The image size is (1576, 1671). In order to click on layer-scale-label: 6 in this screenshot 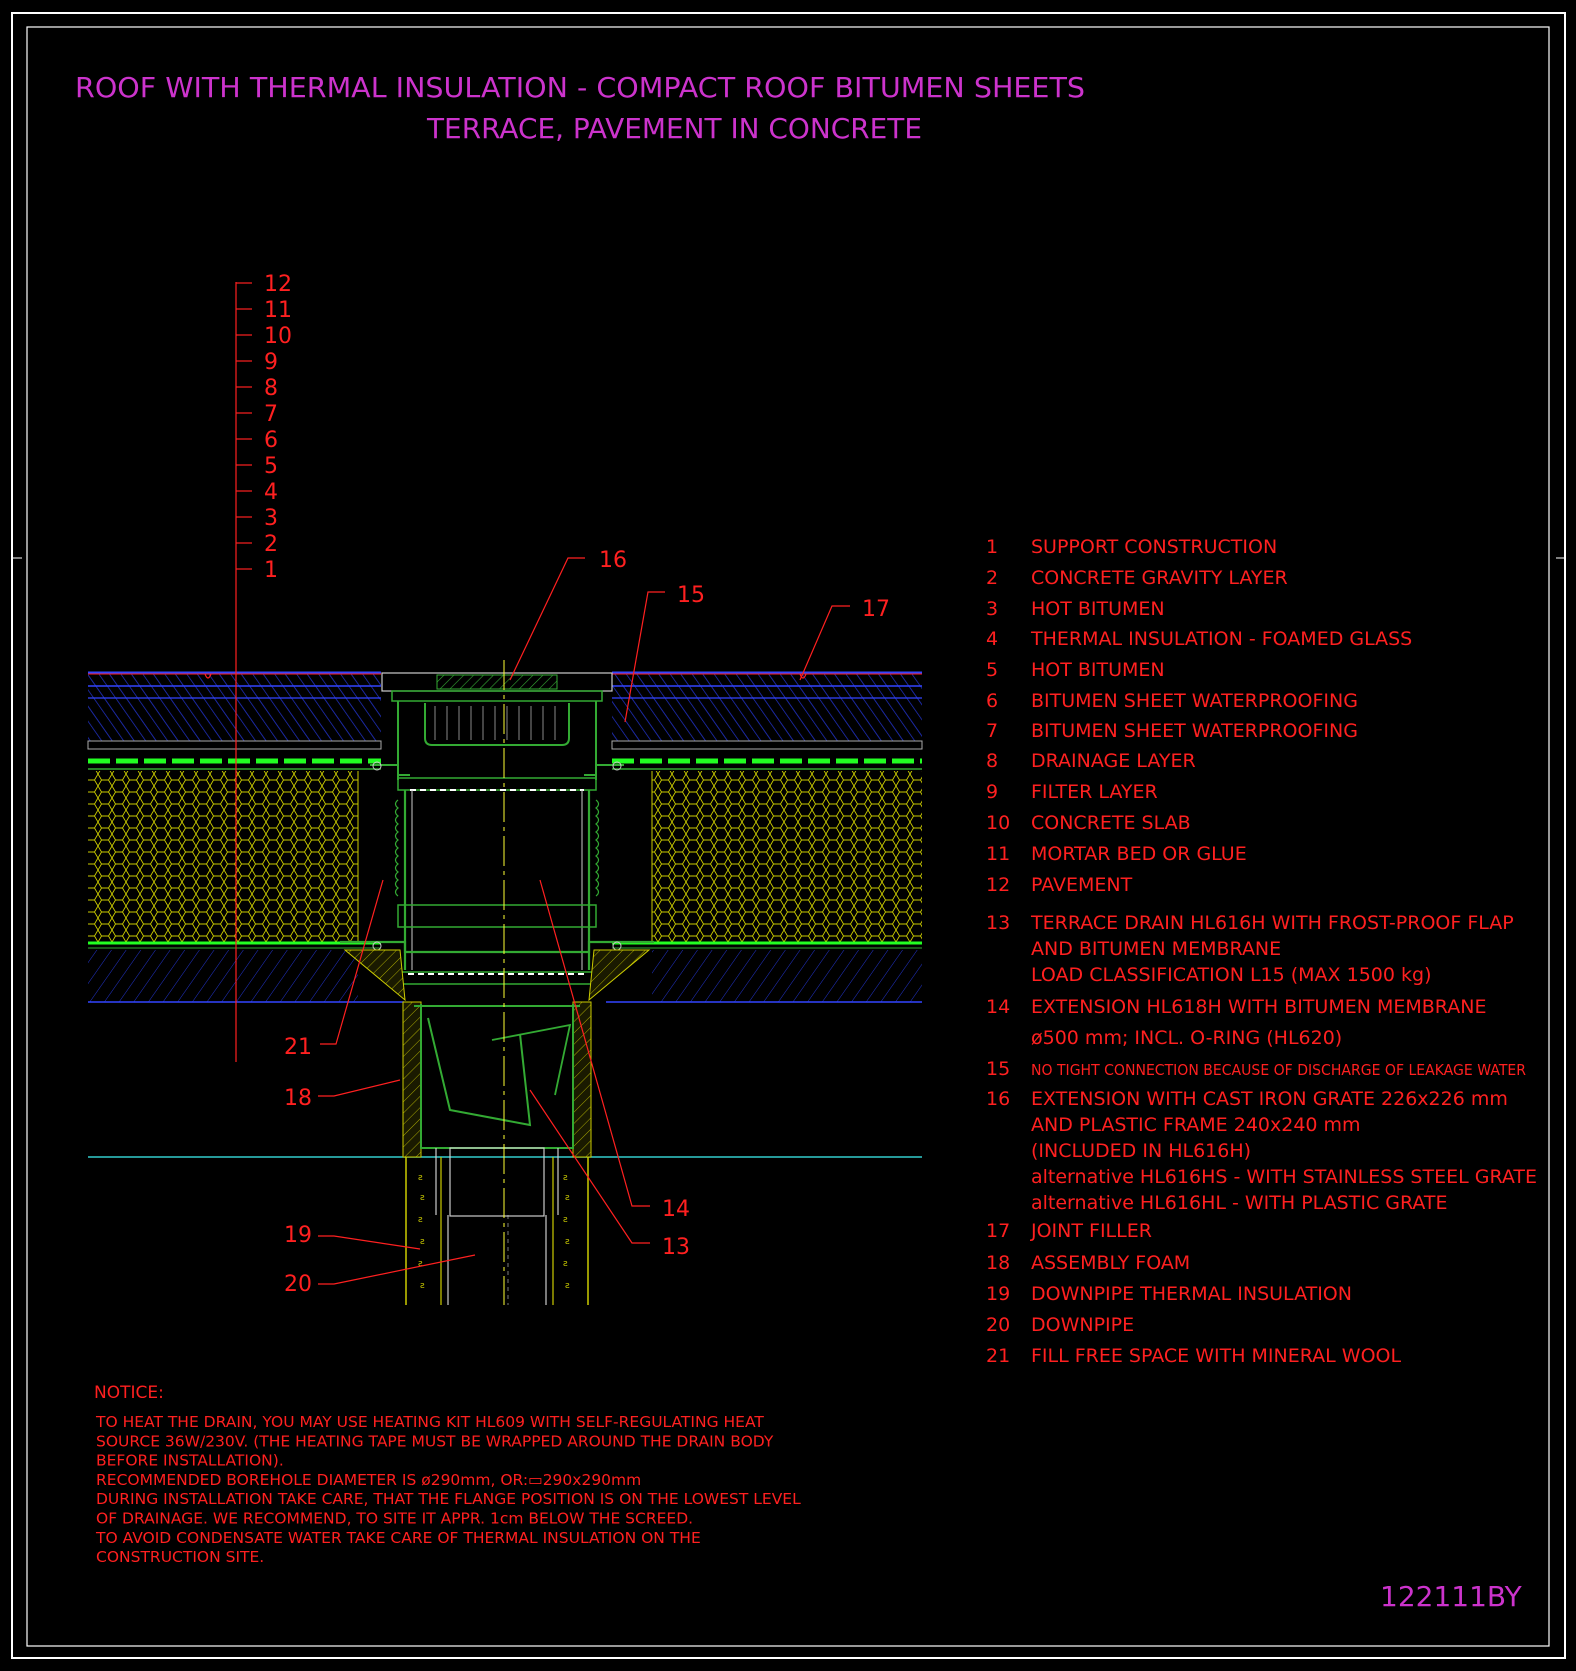, I will do `click(271, 440)`.